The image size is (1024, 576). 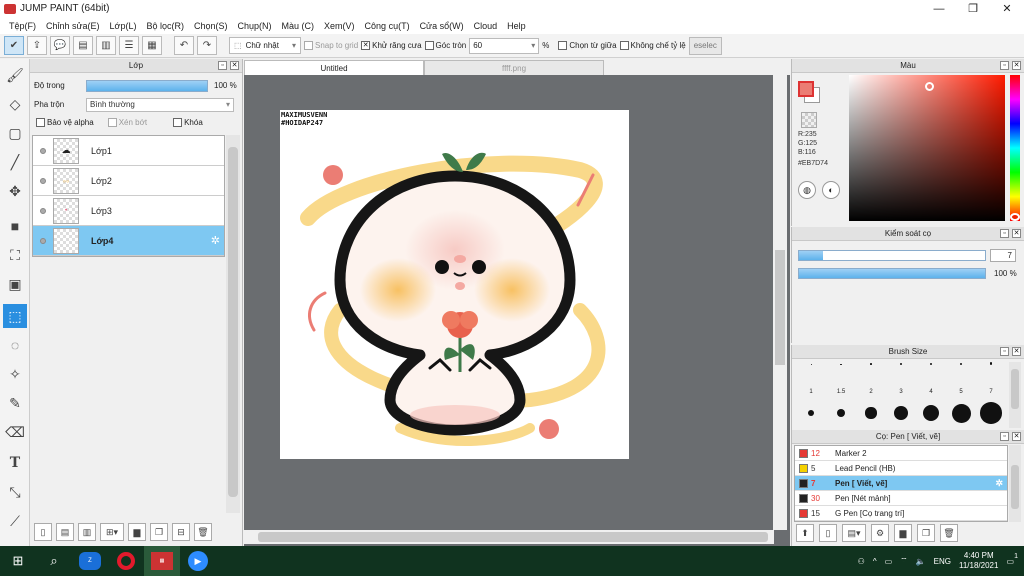 What do you see at coordinates (15, 316) in the screenshot?
I see `rect-select-tool-icon: ⬚` at bounding box center [15, 316].